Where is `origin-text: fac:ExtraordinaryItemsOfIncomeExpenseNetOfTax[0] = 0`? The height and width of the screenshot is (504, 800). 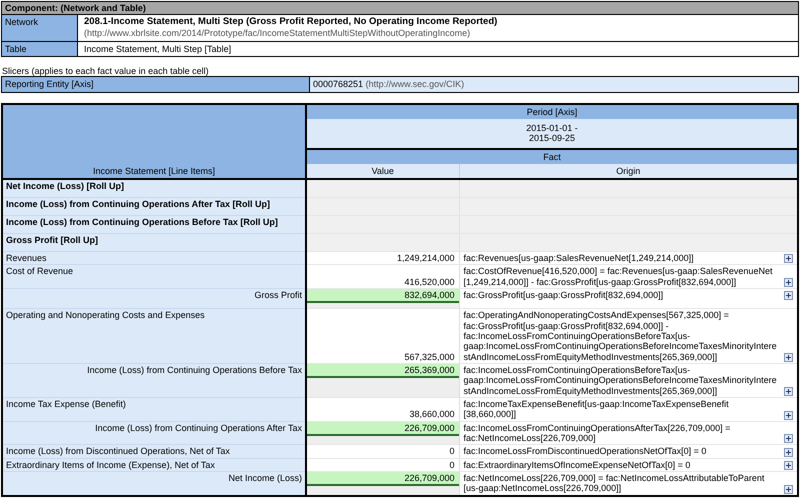
origin-text: fac:ExtraordinaryItemsOfIncomeExpenseNetOfTax[0] = 0 is located at coordinates (578, 465).